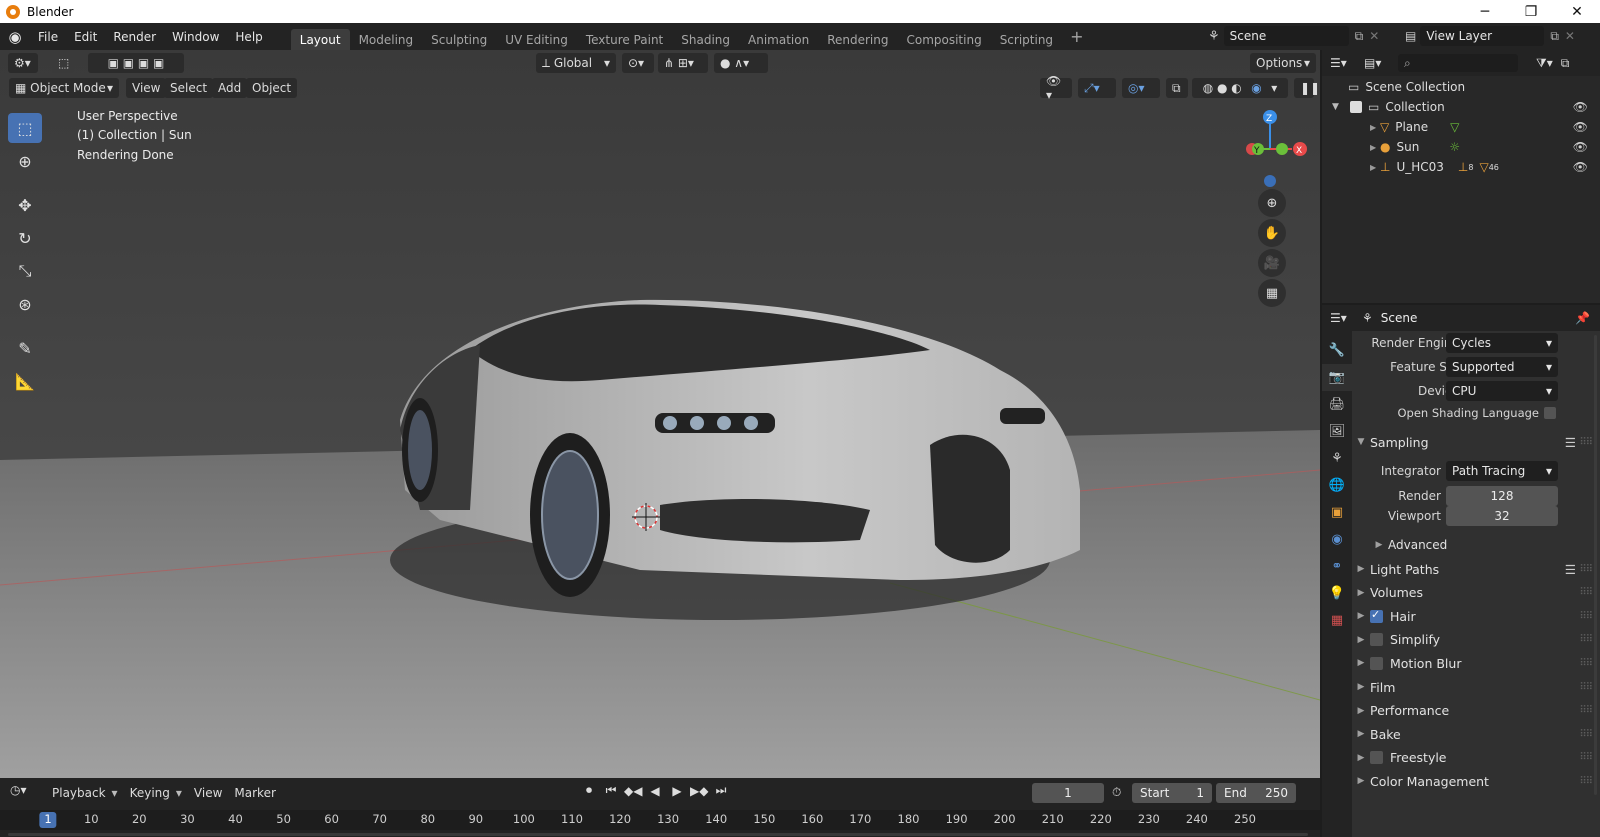 The width and height of the screenshot is (1600, 837). I want to click on outliner-item-u-hc03: ▶ ⊥ U_HC03 ⊥ 8 ▽ 46 👁, so click(1461, 167).